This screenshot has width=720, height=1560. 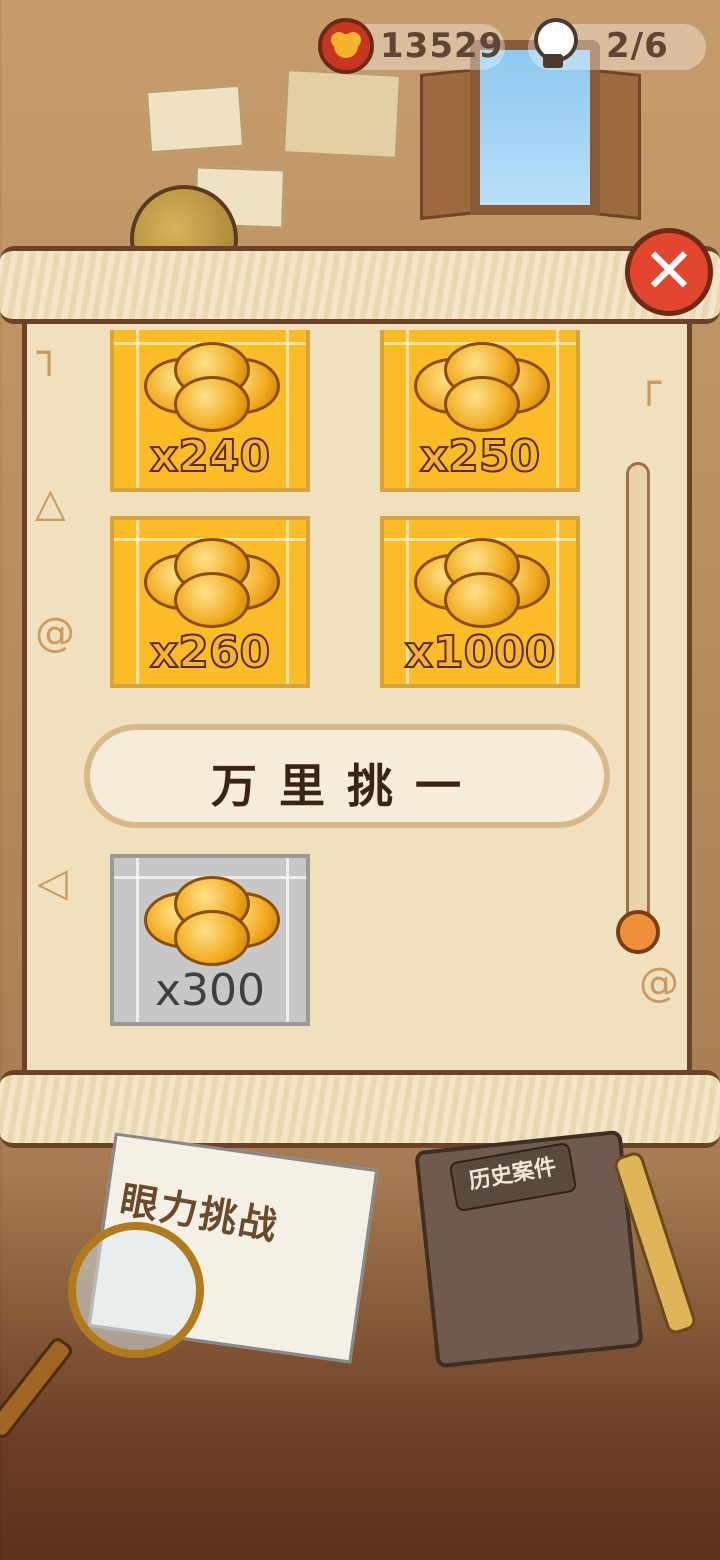 I want to click on coin-count: 13529, so click(x=442, y=46).